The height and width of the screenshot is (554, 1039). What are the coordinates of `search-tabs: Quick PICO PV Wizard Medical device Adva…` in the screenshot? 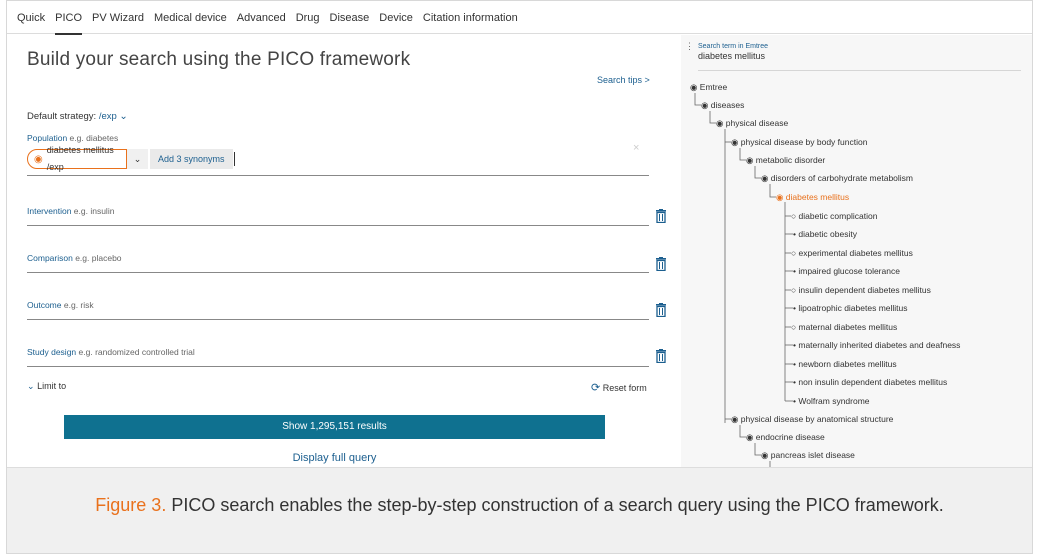 It's located at (519, 18).